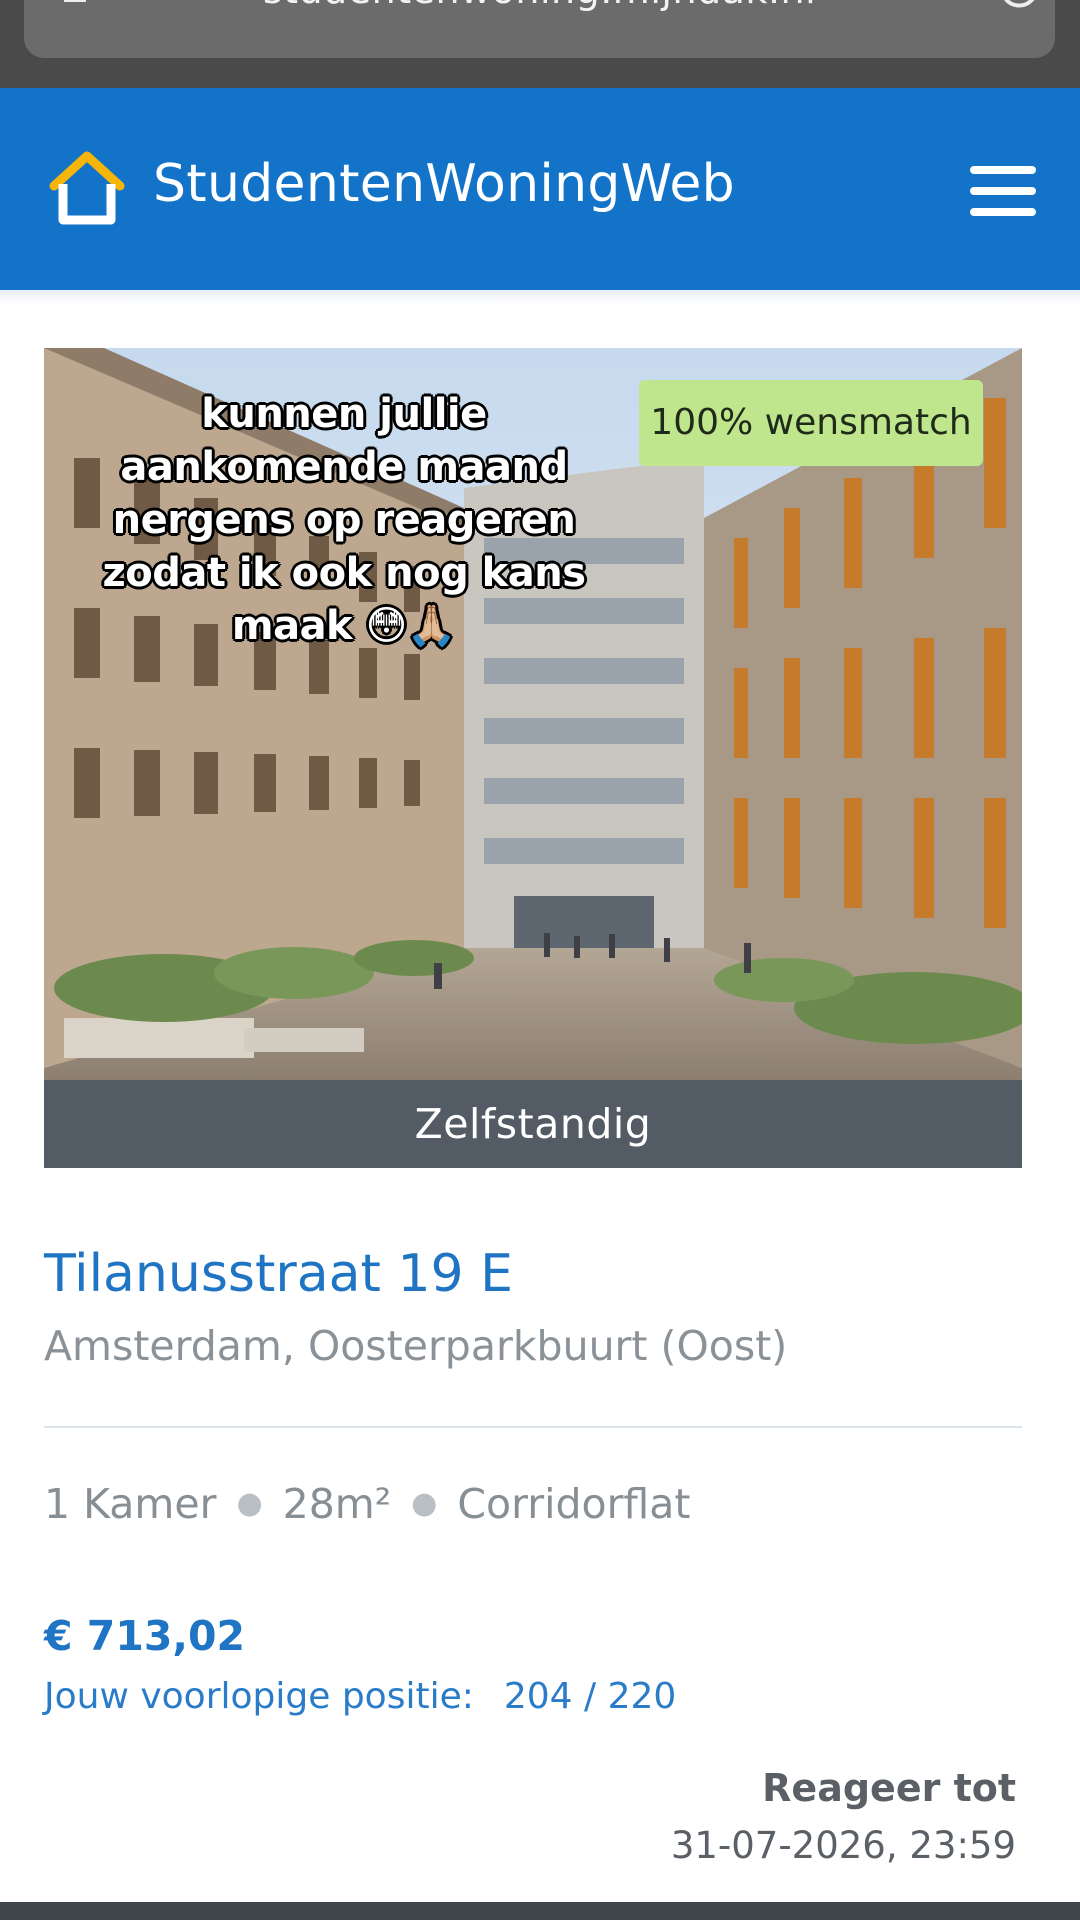 The image size is (1080, 1920). What do you see at coordinates (540, 297) in the screenshot?
I see `header-shadow` at bounding box center [540, 297].